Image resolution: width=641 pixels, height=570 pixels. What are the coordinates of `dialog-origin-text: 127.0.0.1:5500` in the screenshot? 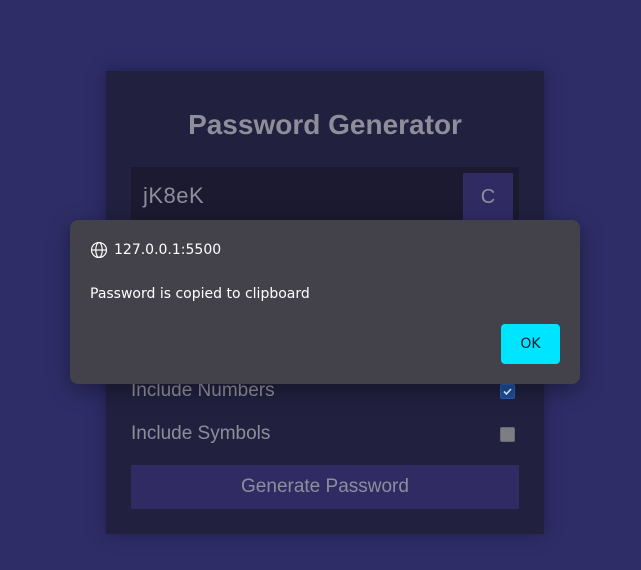 It's located at (168, 250).